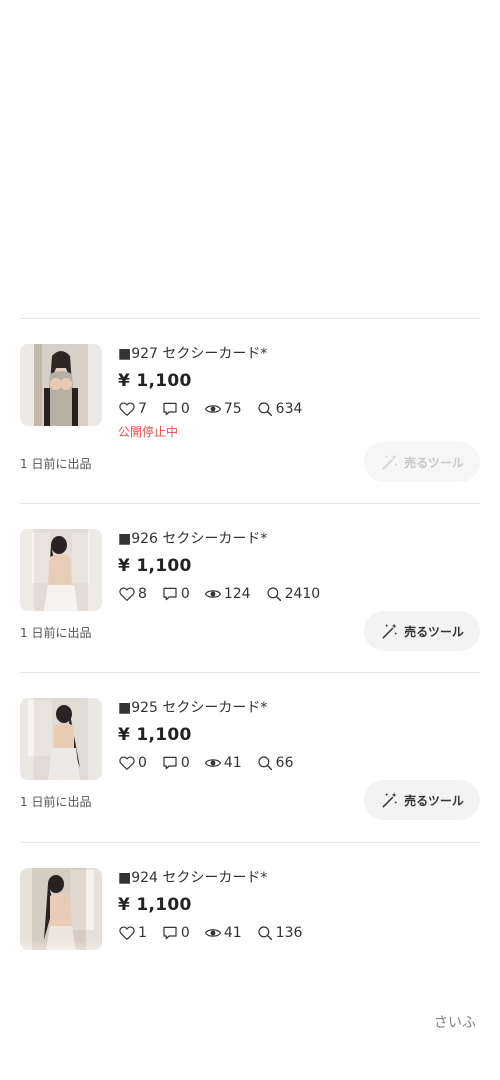  Describe the element at coordinates (299, 567) in the screenshot. I see `listing-info: ■926 セクシーカード* ¥ 1,100 8 0 124 2410` at that location.